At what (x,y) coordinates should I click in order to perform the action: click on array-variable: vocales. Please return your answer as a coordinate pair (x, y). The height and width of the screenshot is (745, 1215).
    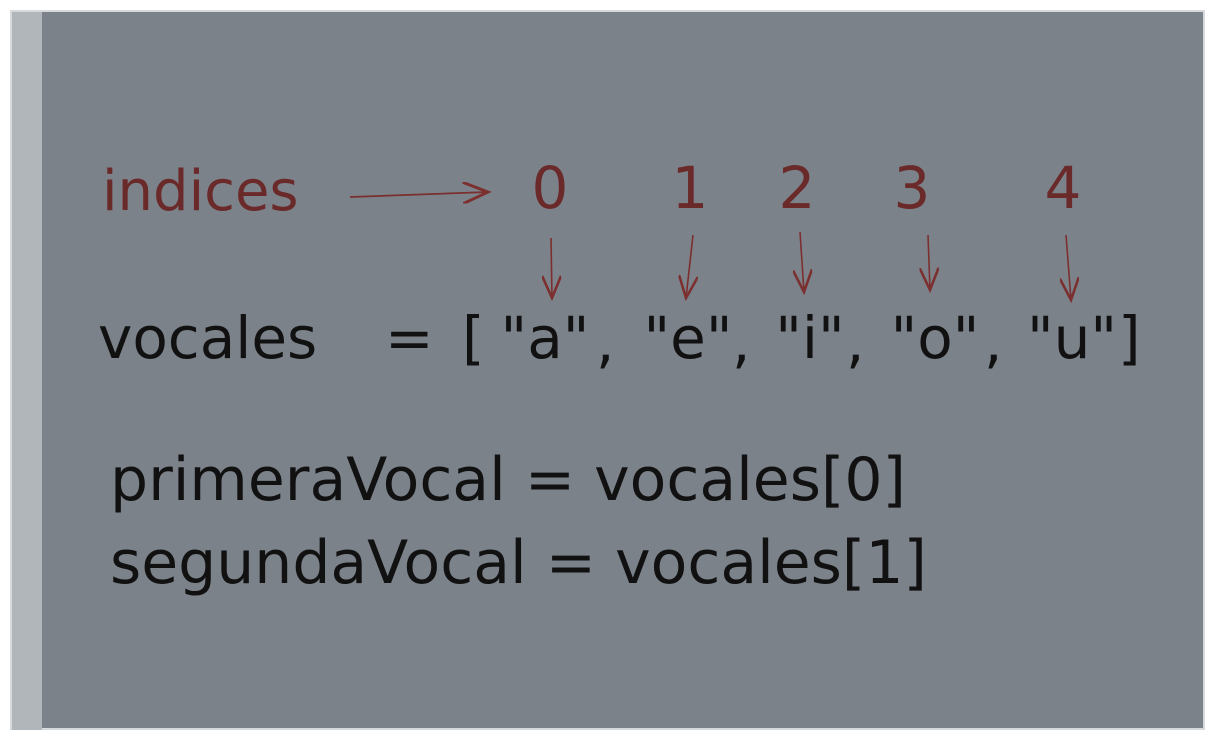
    Looking at the image, I should click on (207, 338).